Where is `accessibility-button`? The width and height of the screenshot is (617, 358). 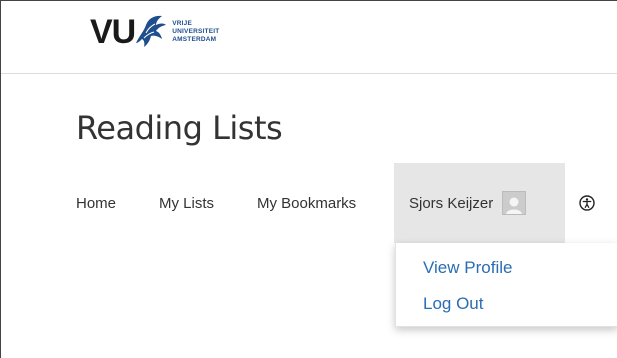 accessibility-button is located at coordinates (587, 203).